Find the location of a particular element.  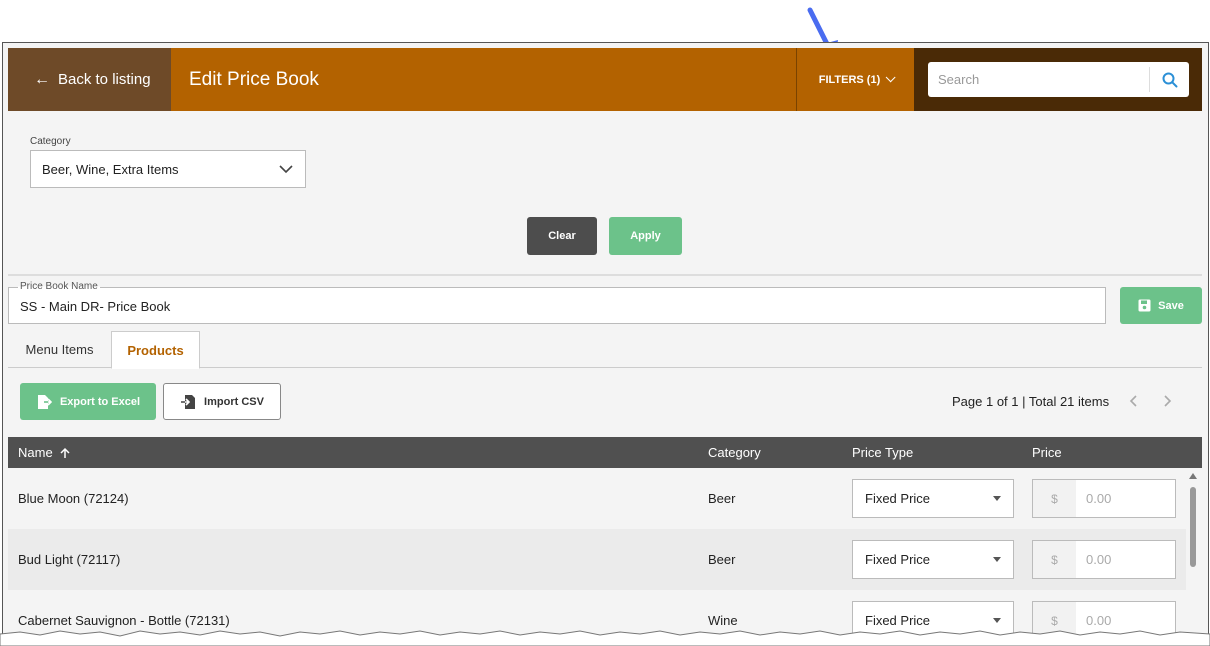

product-name: Cabernet Sauvignon - Bottle (72131) is located at coordinates (124, 620).